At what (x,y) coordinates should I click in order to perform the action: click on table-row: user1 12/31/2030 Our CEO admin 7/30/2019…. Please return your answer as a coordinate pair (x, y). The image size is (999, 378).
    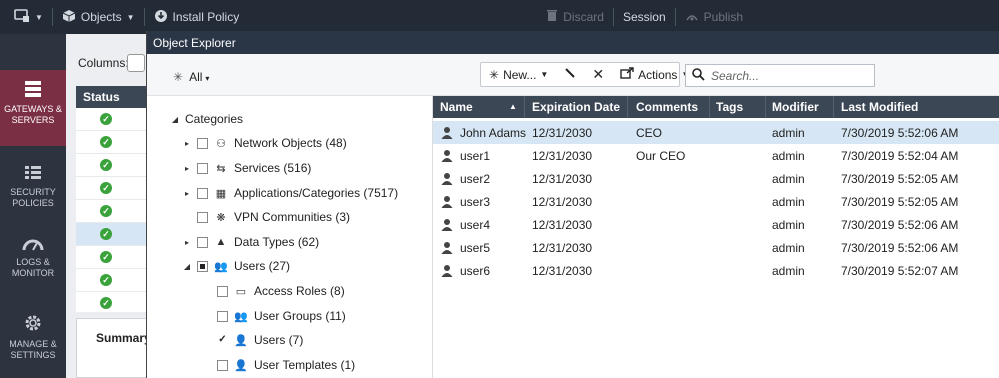
    Looking at the image, I should click on (716, 155).